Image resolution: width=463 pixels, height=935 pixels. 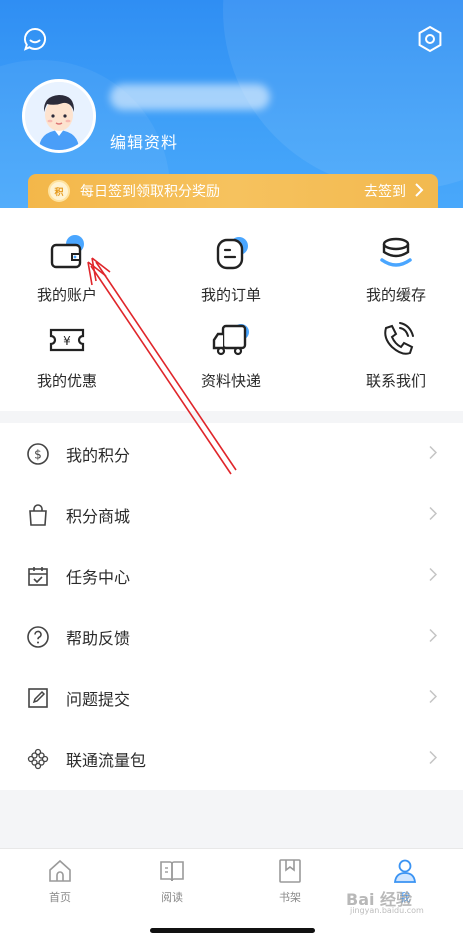 What do you see at coordinates (38, 637) in the screenshot?
I see `help-icon` at bounding box center [38, 637].